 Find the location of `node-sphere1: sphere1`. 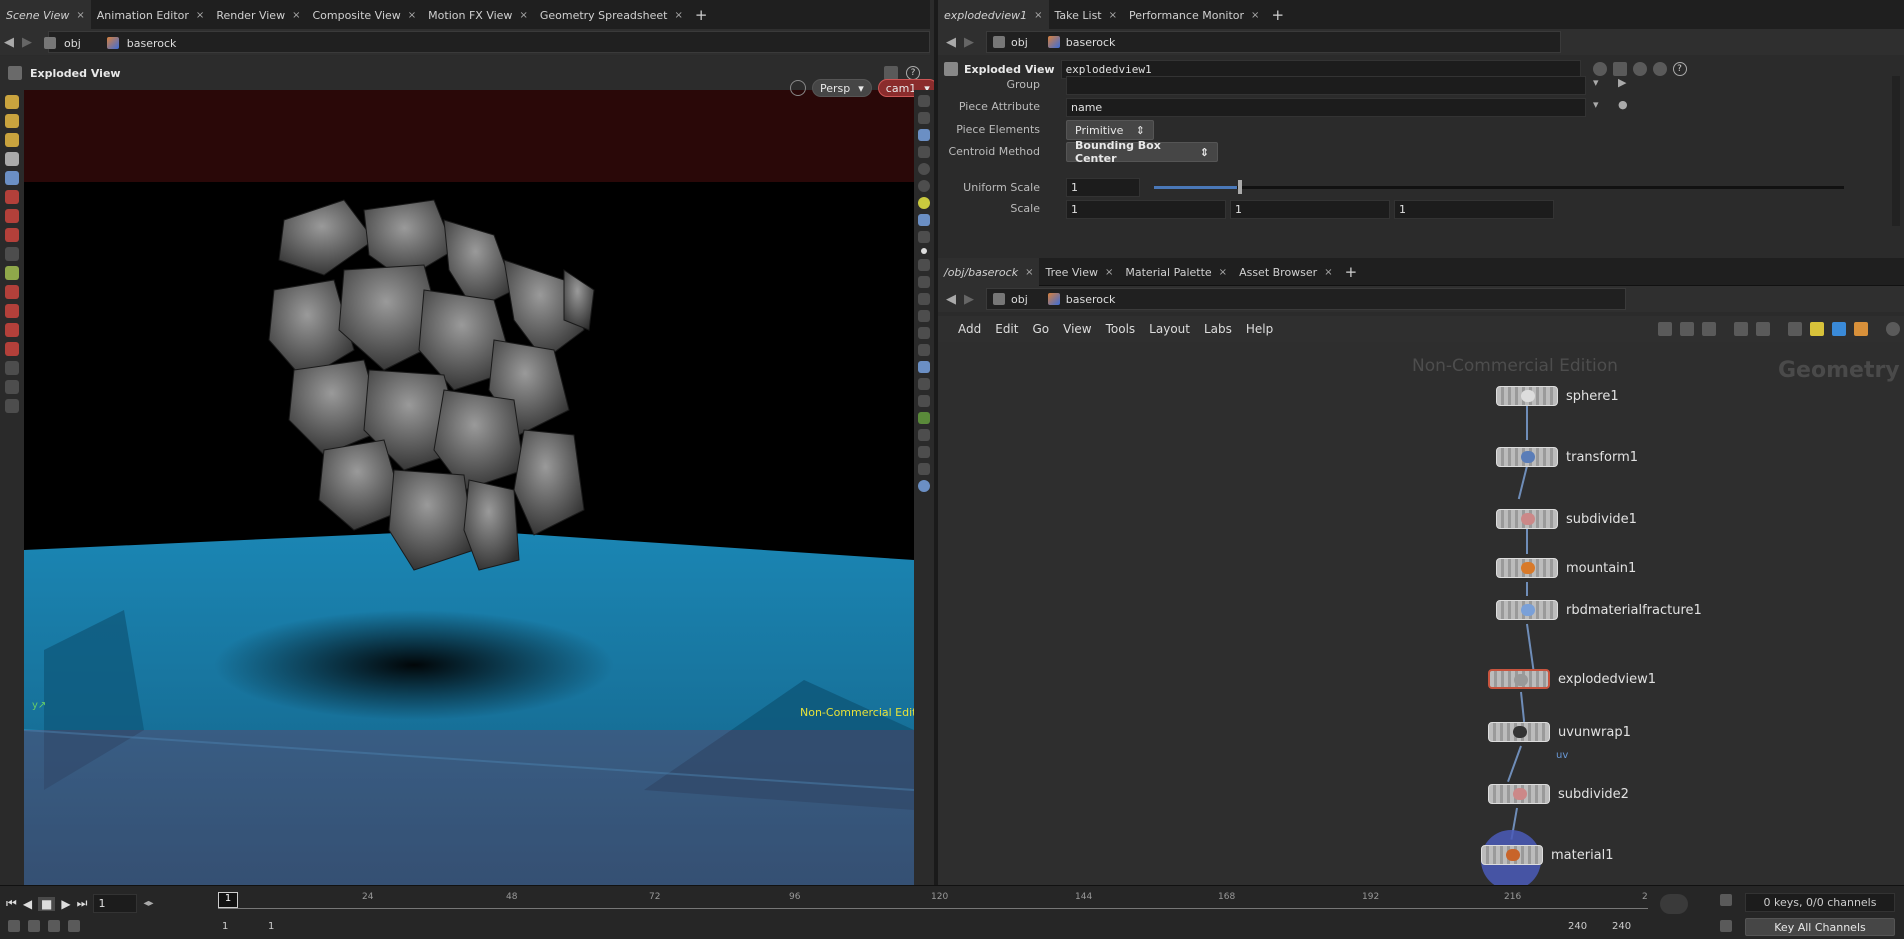

node-sphere1: sphere1 is located at coordinates (1557, 396).